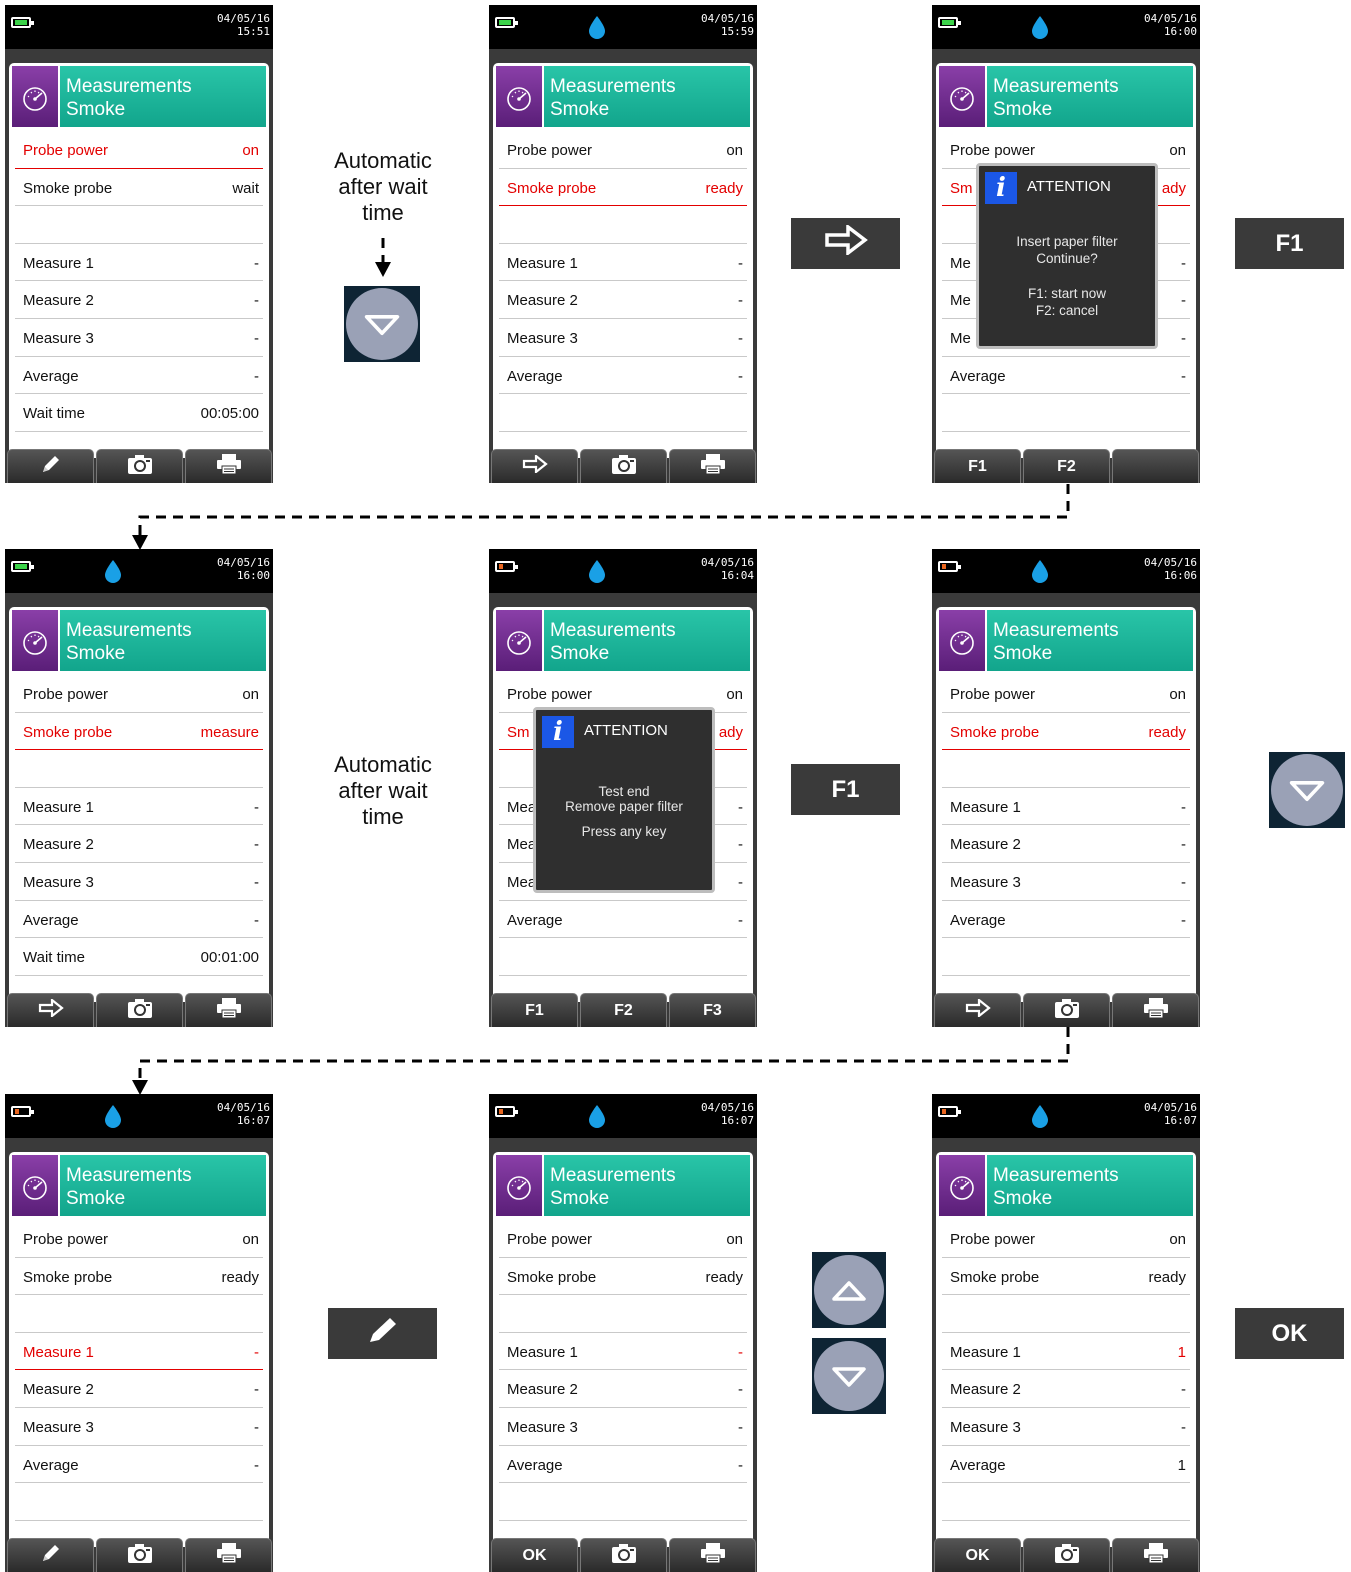 The image size is (1351, 1572). Describe the element at coordinates (737, 1120) in the screenshot. I see `status-time: 16:07` at that location.